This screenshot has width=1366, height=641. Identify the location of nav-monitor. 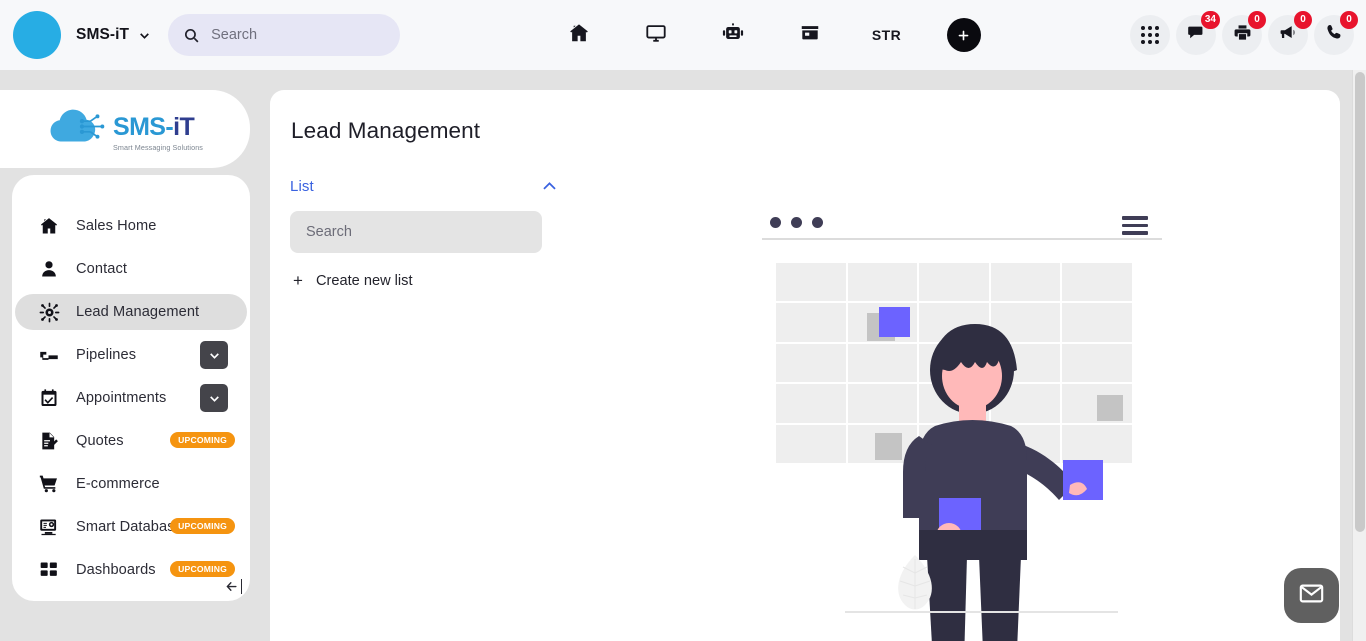
(655, 35).